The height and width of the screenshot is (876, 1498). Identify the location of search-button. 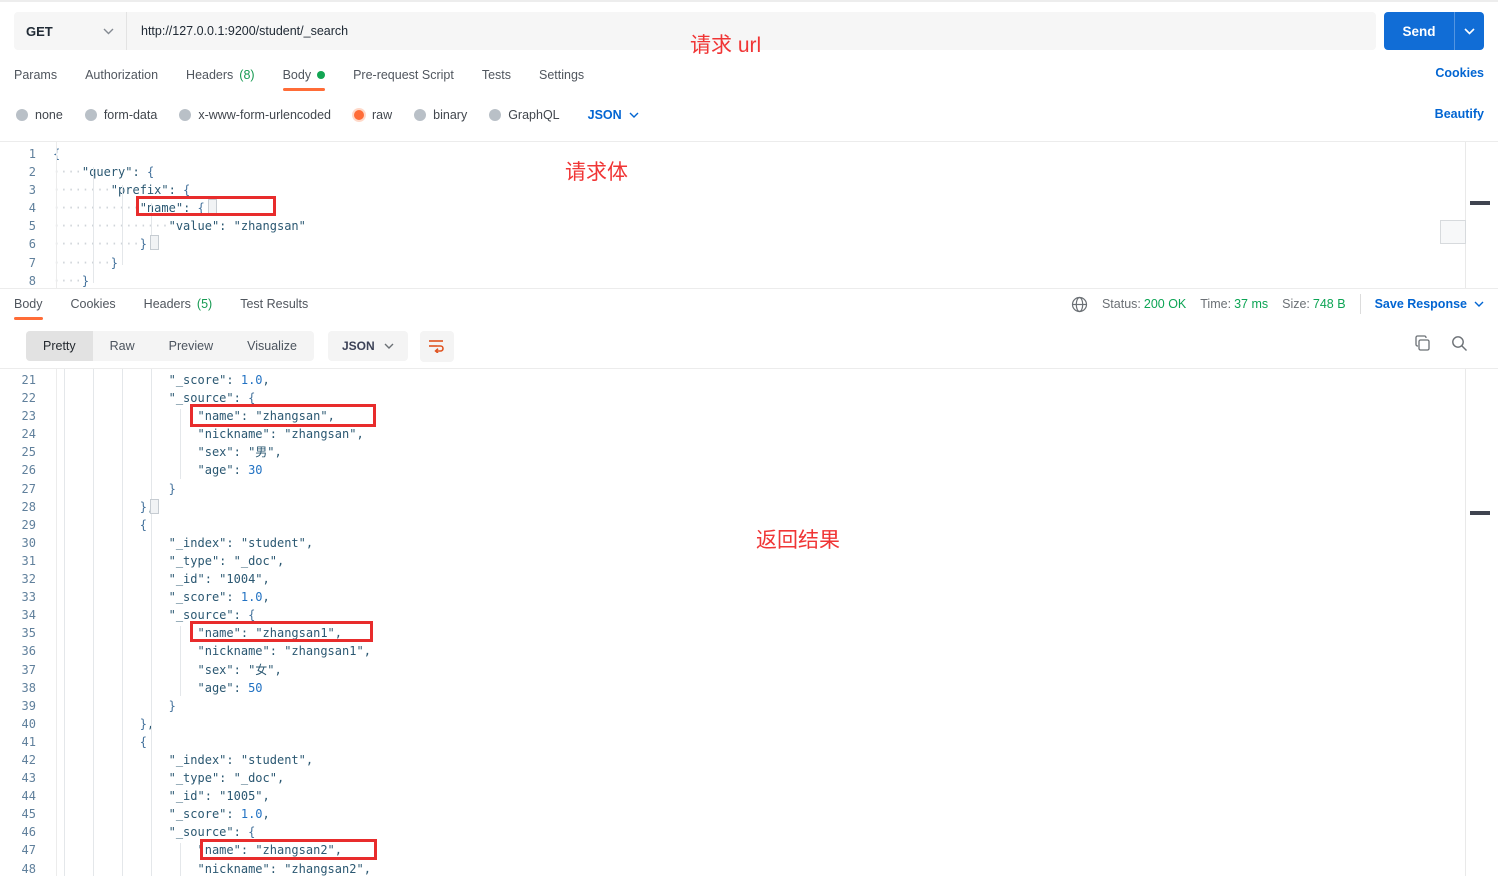
(1459, 346).